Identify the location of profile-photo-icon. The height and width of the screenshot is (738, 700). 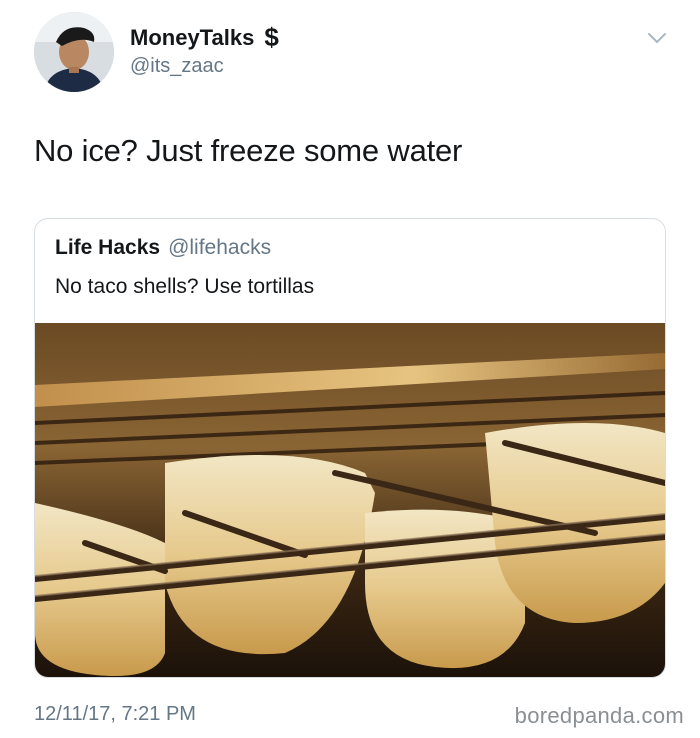
(74, 52).